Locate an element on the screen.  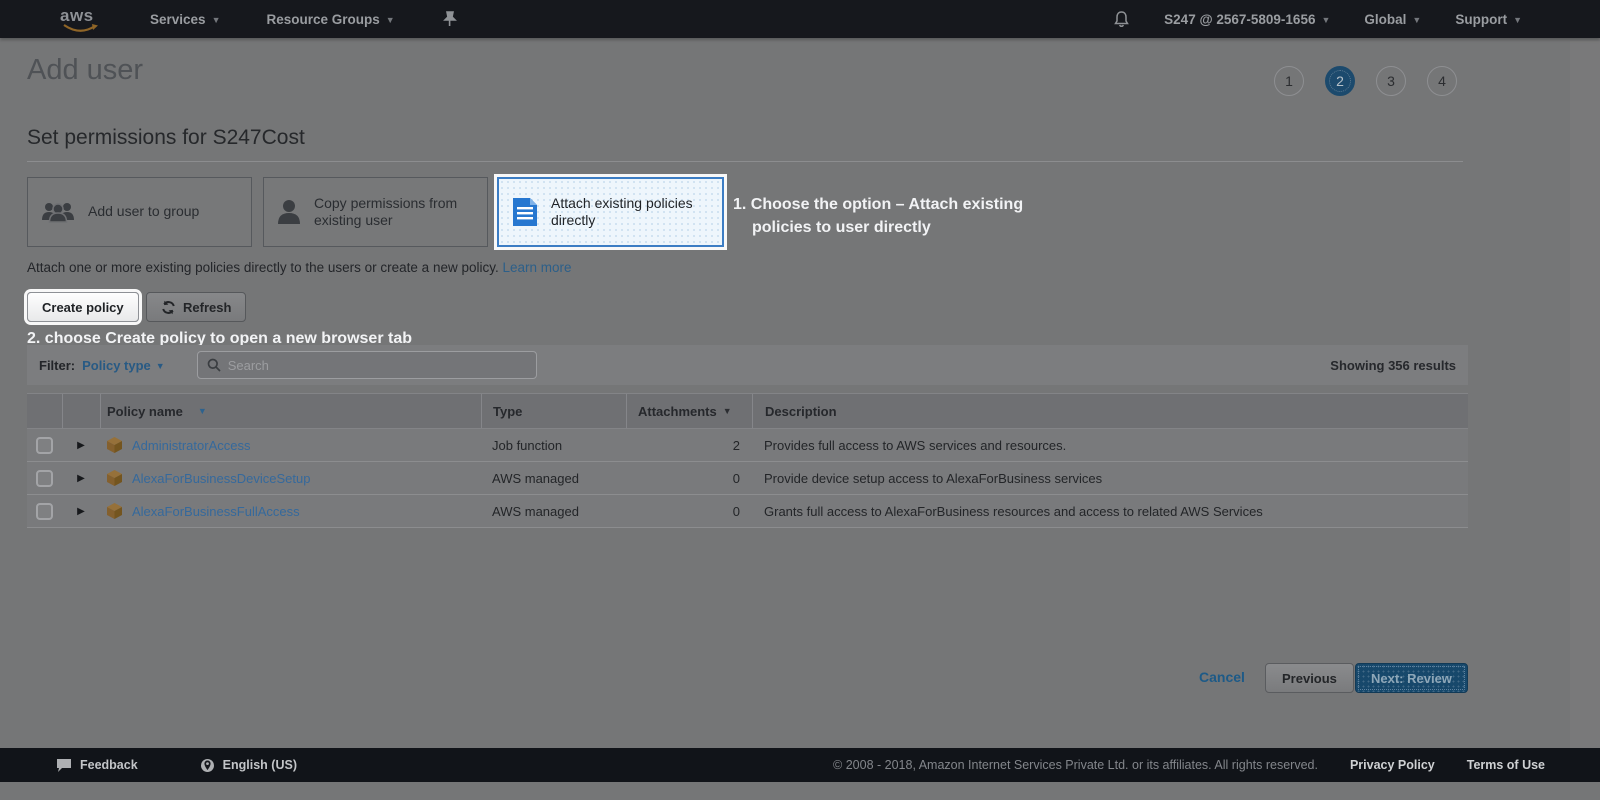
support-label: Support is located at coordinates (1481, 19).